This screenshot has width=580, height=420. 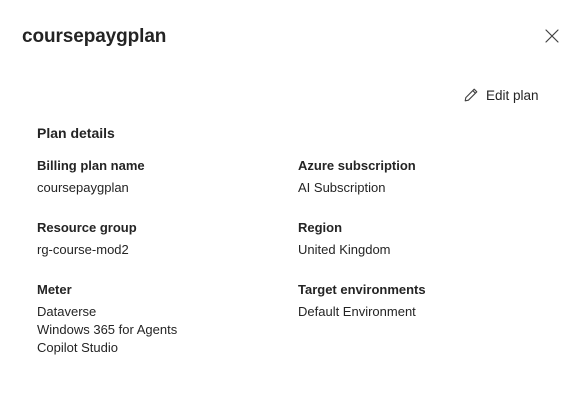 What do you see at coordinates (94, 36) in the screenshot?
I see `panel-title: coursepaygplan` at bounding box center [94, 36].